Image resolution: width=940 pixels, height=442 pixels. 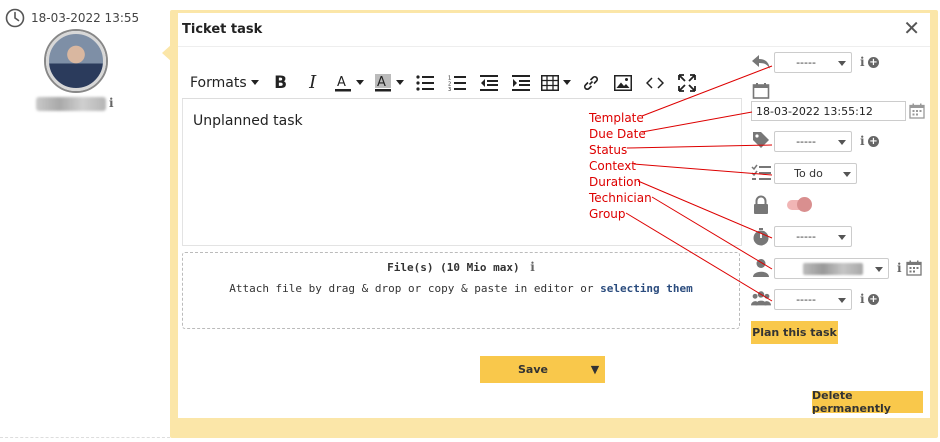 I want to click on group-dropdown: -----, so click(x=813, y=299).